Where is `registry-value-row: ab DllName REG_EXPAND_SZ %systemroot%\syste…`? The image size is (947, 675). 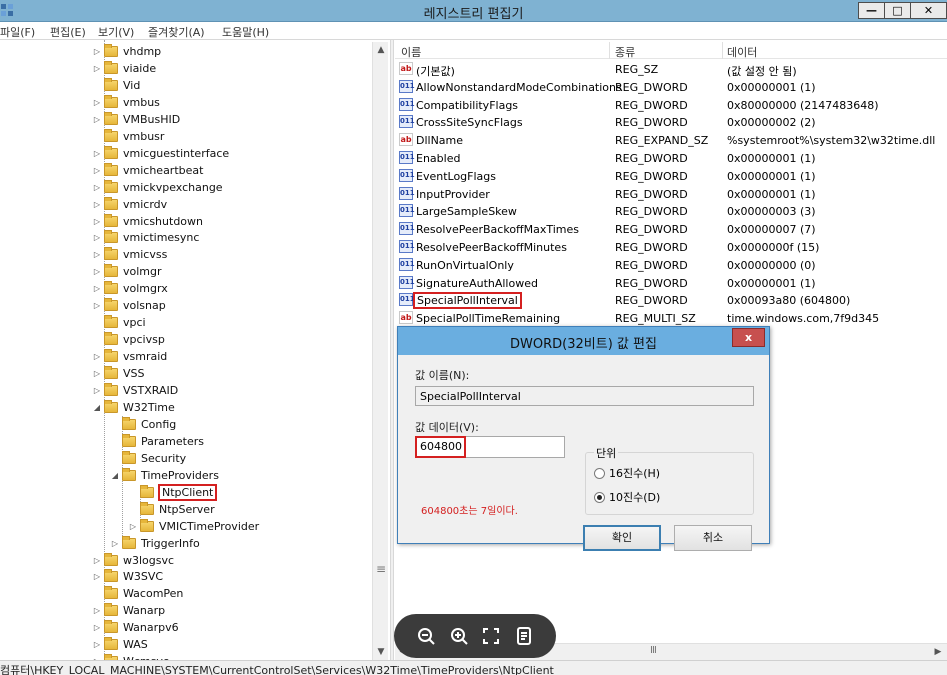
registry-value-row: ab DllName REG_EXPAND_SZ %systemroot%\syste… is located at coordinates (671, 140).